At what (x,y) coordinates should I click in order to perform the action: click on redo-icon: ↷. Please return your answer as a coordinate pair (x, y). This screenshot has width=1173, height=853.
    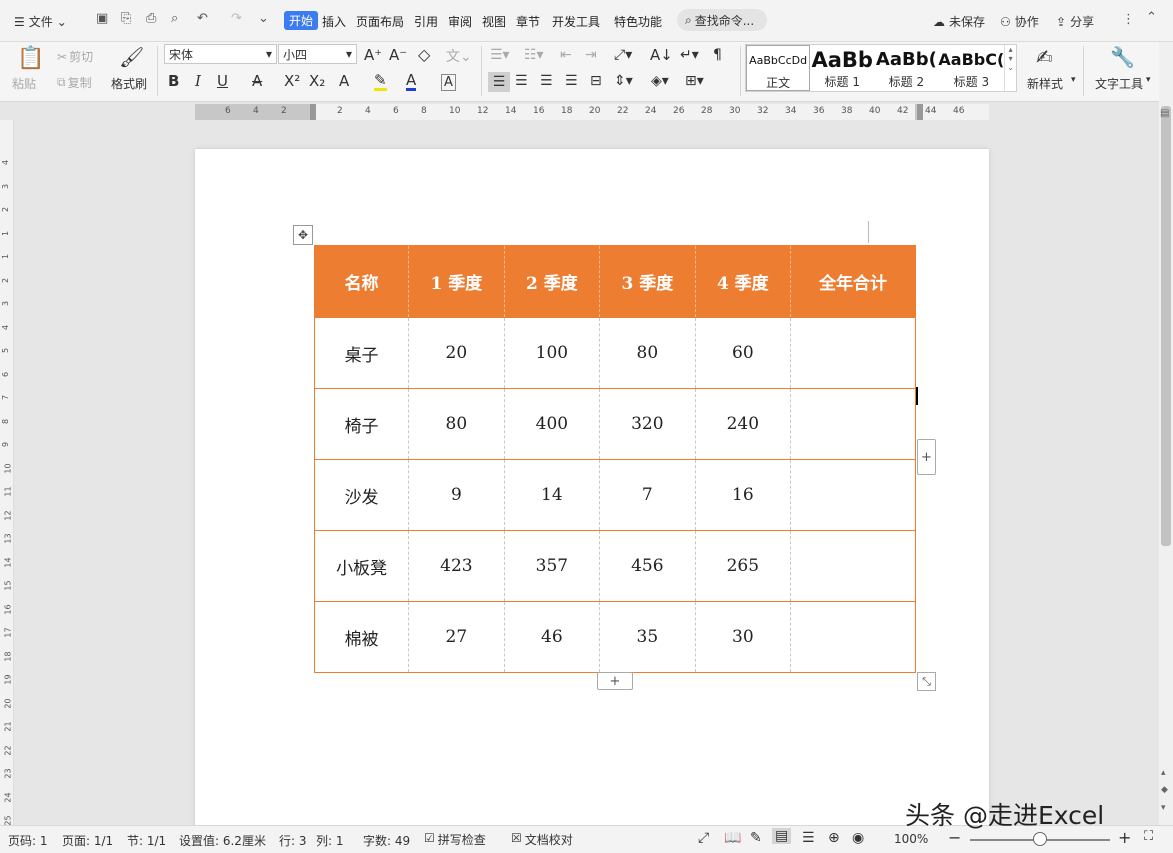
    Looking at the image, I should click on (236, 18).